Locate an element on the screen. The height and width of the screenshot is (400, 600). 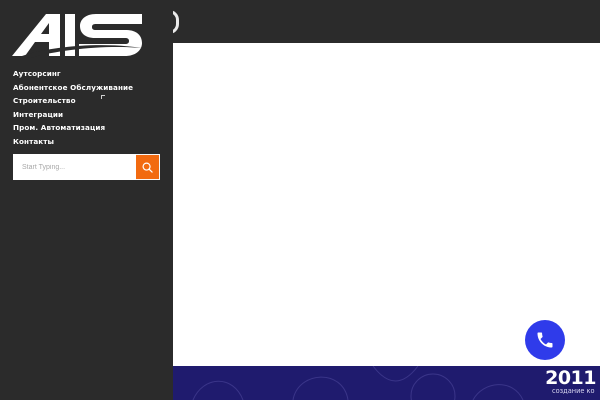
search-button is located at coordinates (148, 167).